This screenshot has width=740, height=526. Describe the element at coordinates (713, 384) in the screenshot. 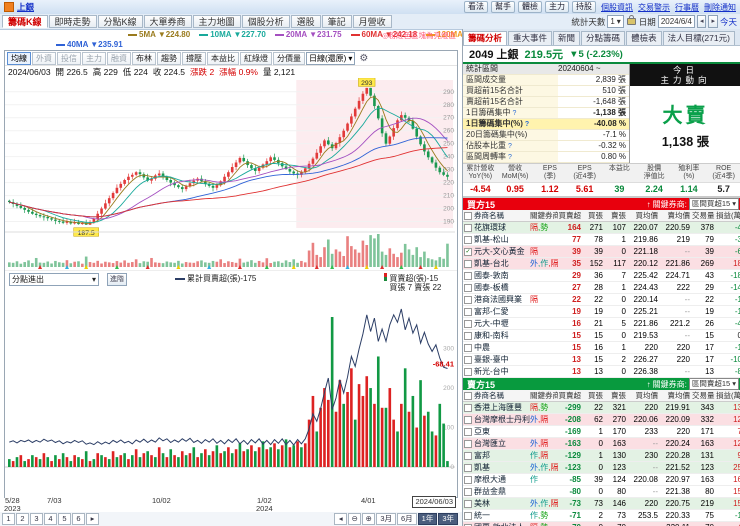

I see `sell-key-select: 區間賣超15 ▾` at that location.